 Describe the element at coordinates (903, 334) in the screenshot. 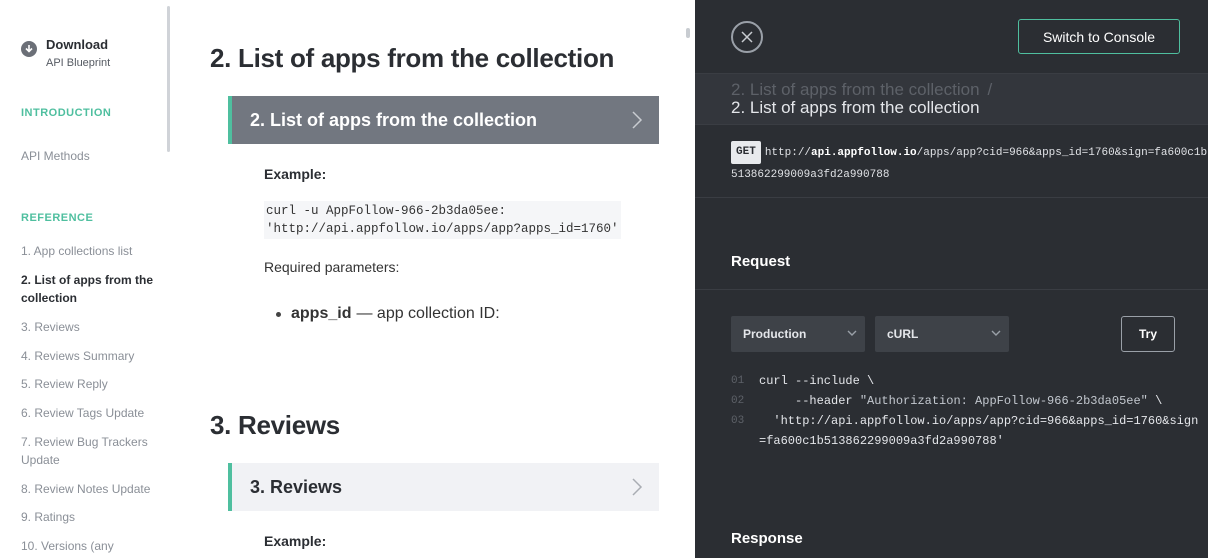

I see `language-select-value: cURL` at that location.